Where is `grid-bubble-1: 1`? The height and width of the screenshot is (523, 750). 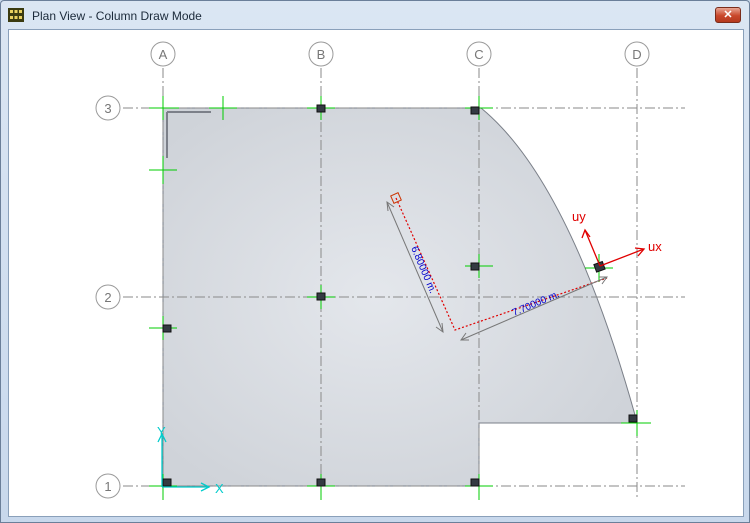
grid-bubble-1: 1 is located at coordinates (108, 486).